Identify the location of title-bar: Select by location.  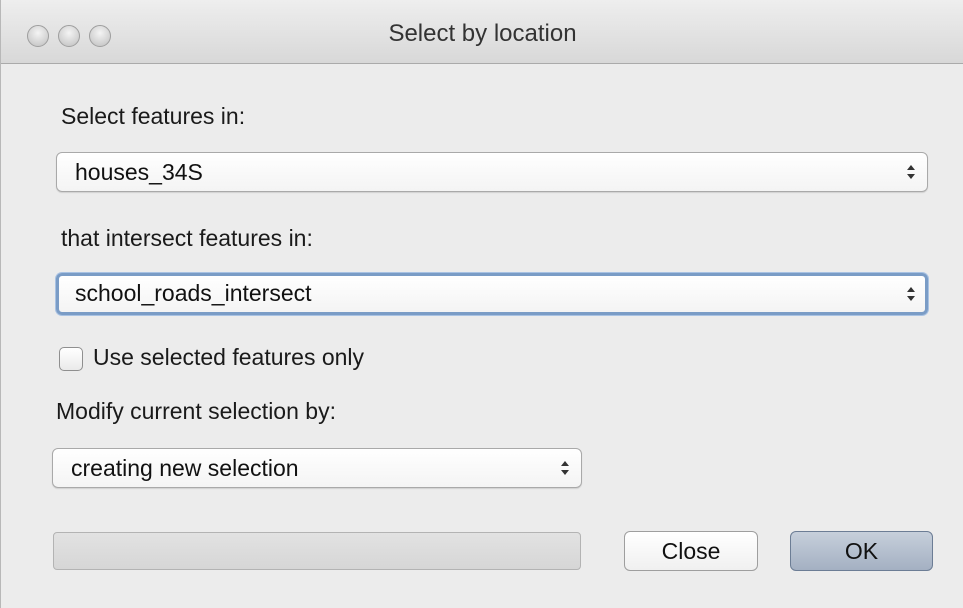
(482, 32).